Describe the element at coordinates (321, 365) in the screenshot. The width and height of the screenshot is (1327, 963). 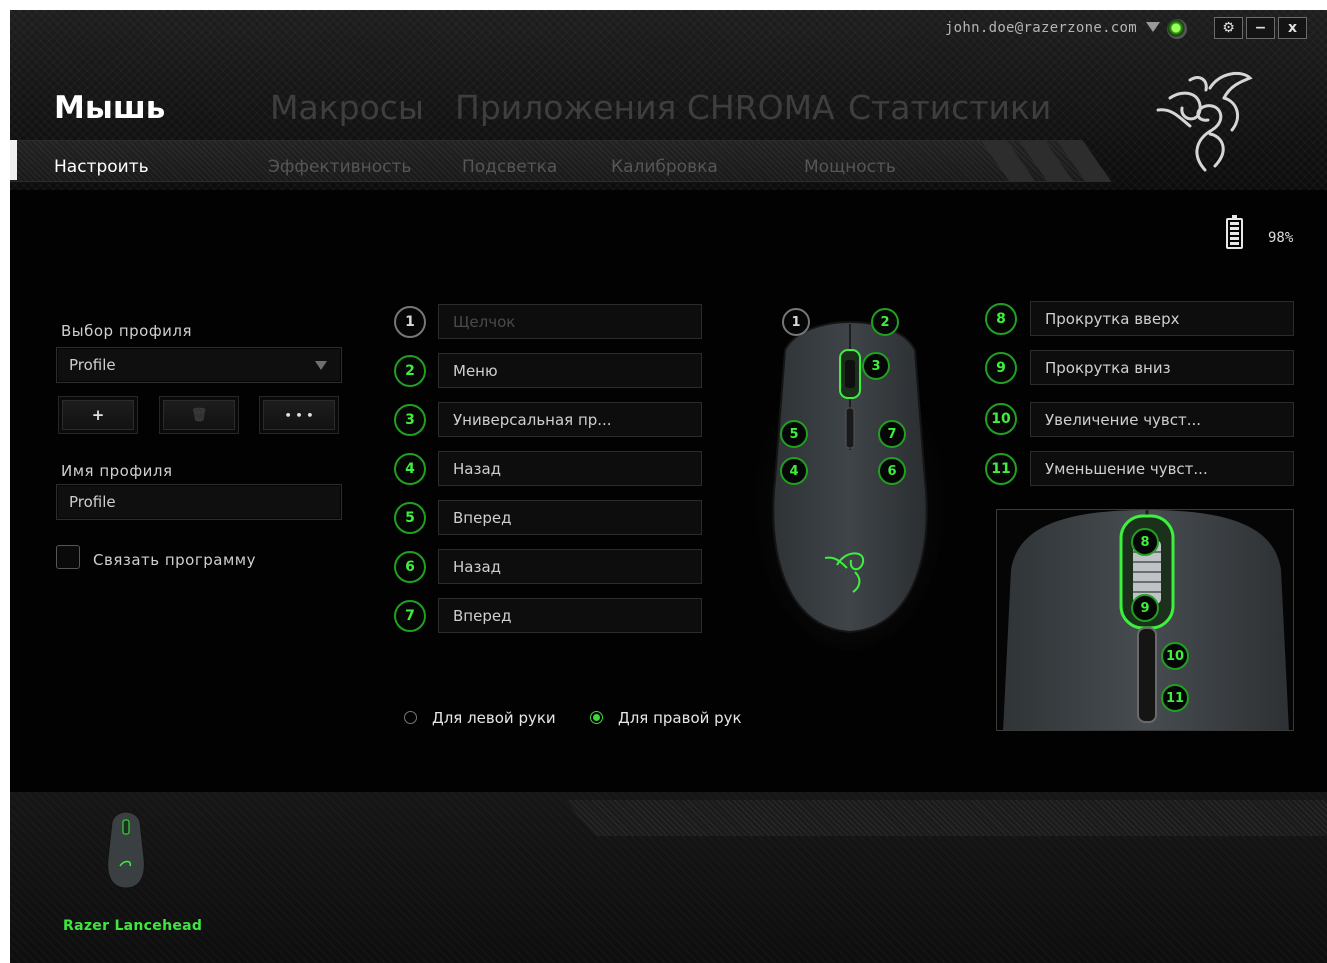
I see `chevron-down-icon` at that location.